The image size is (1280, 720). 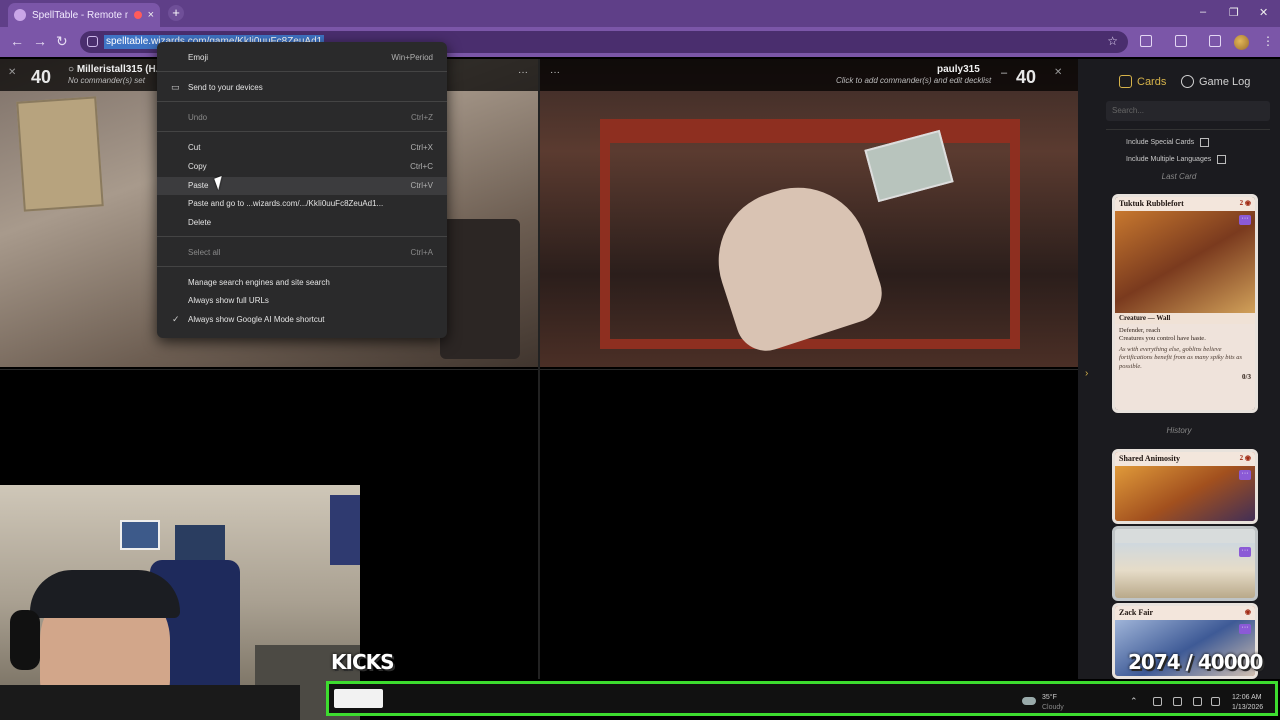 What do you see at coordinates (302, 320) in the screenshot?
I see `menu-item-ai-mode-shortcut: ✓ Always show Google AI Mode shortcut` at bounding box center [302, 320].